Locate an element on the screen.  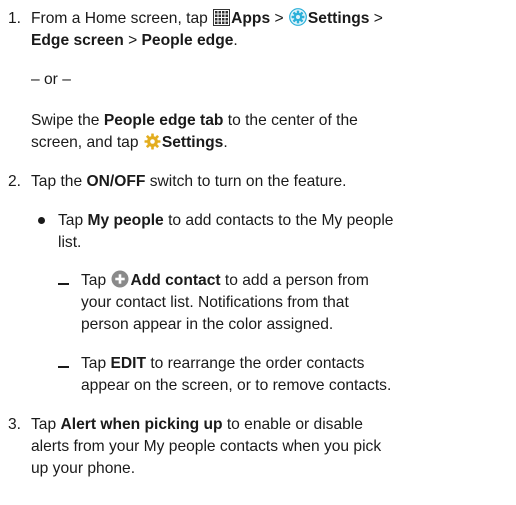
step-3-text: to enable or disable is located at coordinates (292, 424).